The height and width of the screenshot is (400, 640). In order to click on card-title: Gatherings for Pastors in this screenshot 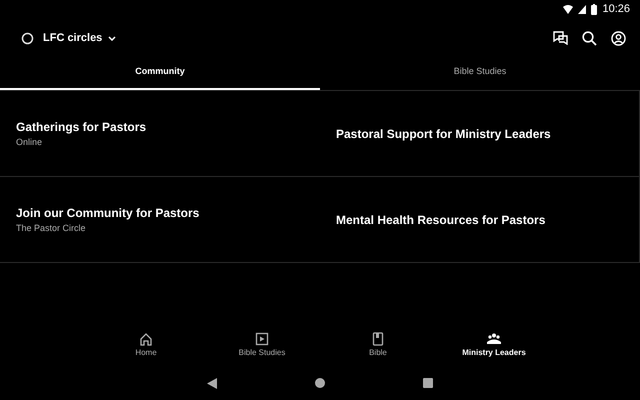, I will do `click(82, 127)`.